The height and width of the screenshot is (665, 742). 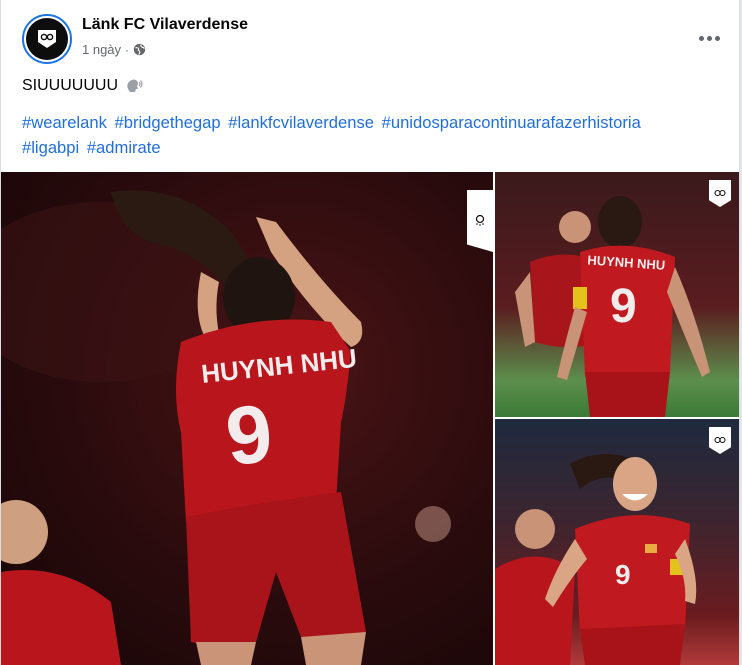 I want to click on player-smiling-image: 9, so click(x=596, y=559).